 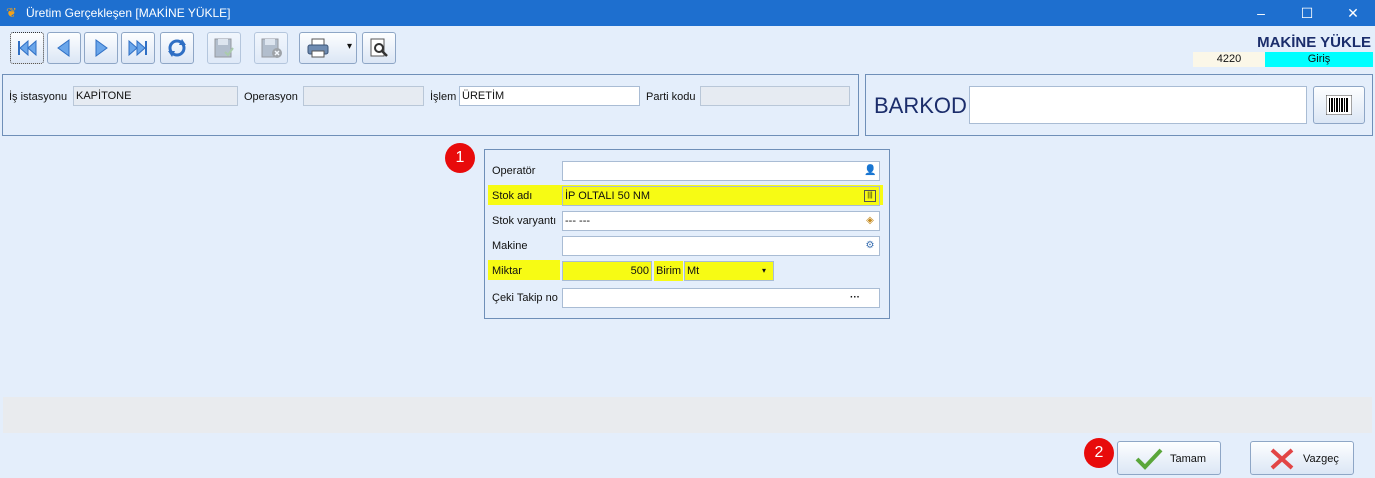 What do you see at coordinates (687, 48) in the screenshot?
I see `toolbar: ▾` at bounding box center [687, 48].